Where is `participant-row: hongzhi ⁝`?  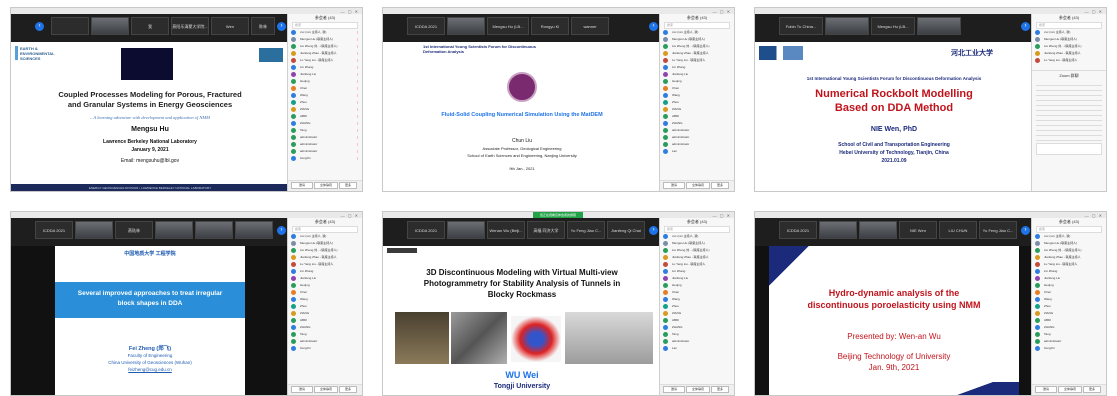 participant-row: hongzhi ⁝ is located at coordinates (325, 158).